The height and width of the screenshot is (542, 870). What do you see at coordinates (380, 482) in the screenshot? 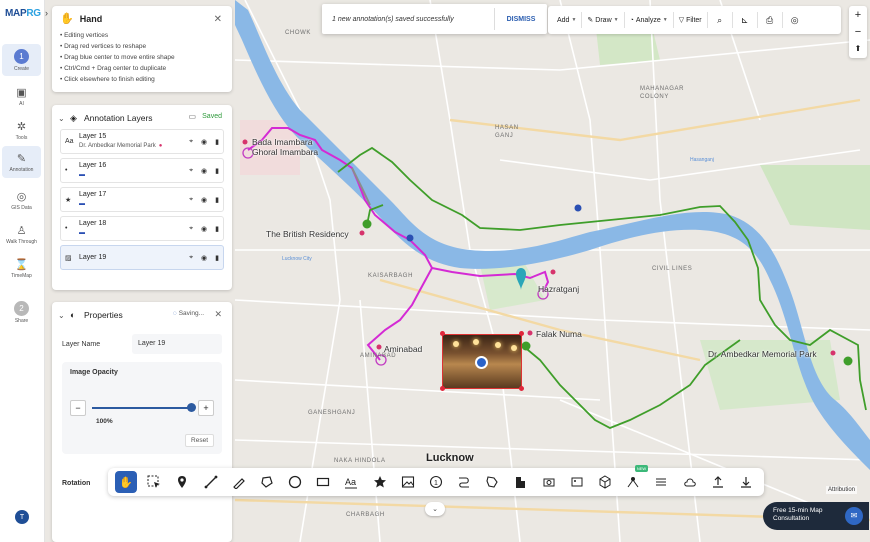
I see `star-tool` at bounding box center [380, 482].